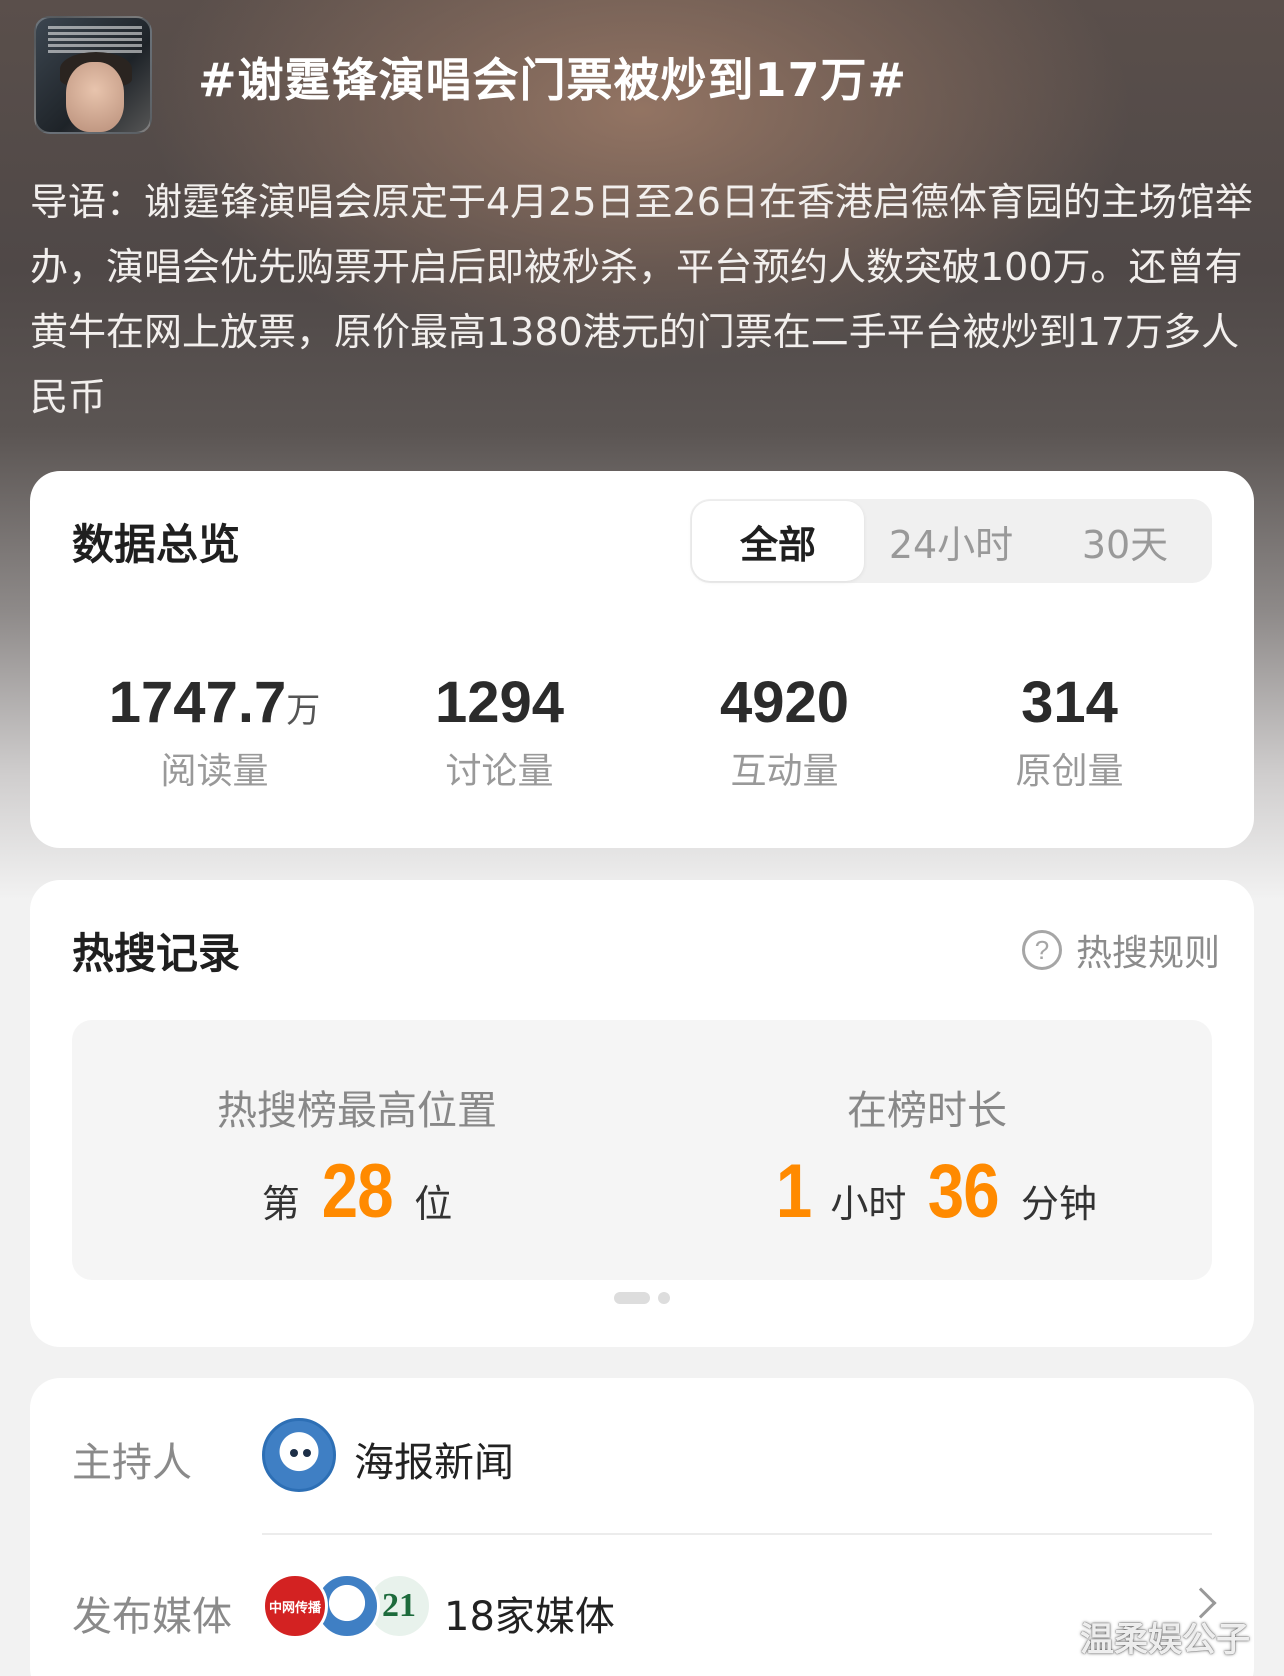 This screenshot has height=1676, width=1284. I want to click on peak-value: 28, so click(357, 1191).